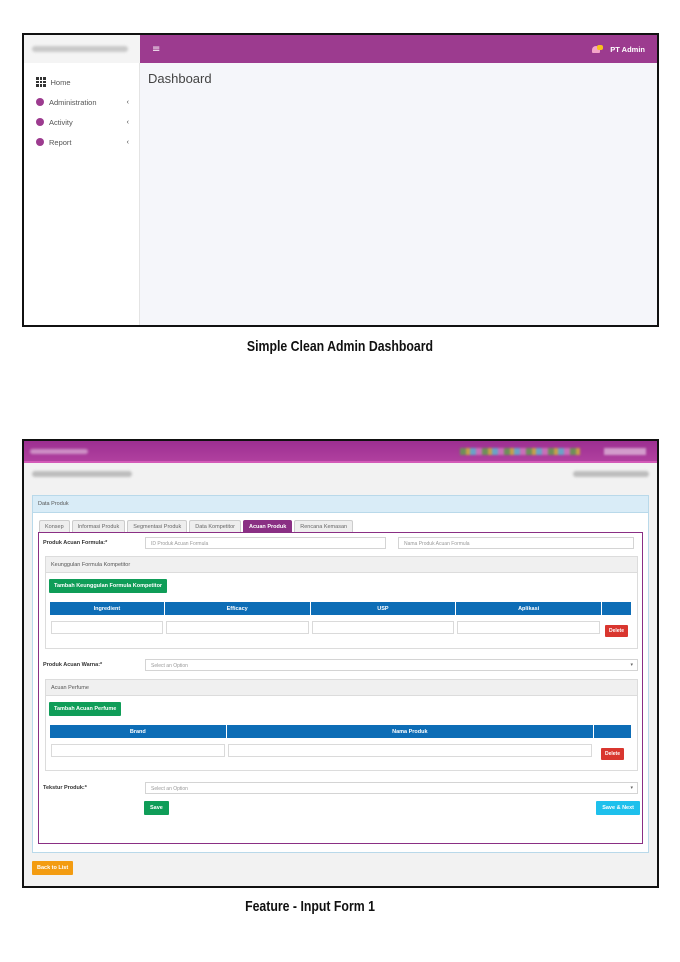 Image resolution: width=680 pixels, height=962 pixels. What do you see at coordinates (81, 122) in the screenshot?
I see `sidebar-item-activity: Activity ‹` at bounding box center [81, 122].